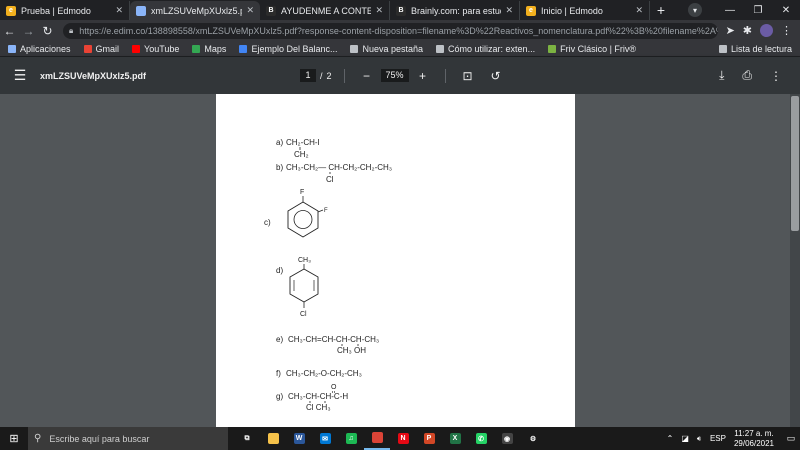 Image resolution: width=800 pixels, height=450 pixels. What do you see at coordinates (333, 339) in the screenshot?
I see `item-e-formula: CH₃-CH=CH-CH-CH-CH₃` at bounding box center [333, 339].